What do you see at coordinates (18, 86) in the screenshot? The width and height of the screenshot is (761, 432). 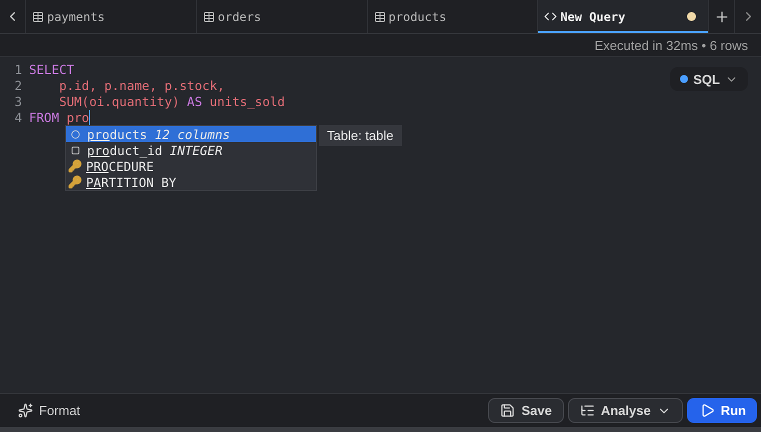 I see `line-number: 2` at bounding box center [18, 86].